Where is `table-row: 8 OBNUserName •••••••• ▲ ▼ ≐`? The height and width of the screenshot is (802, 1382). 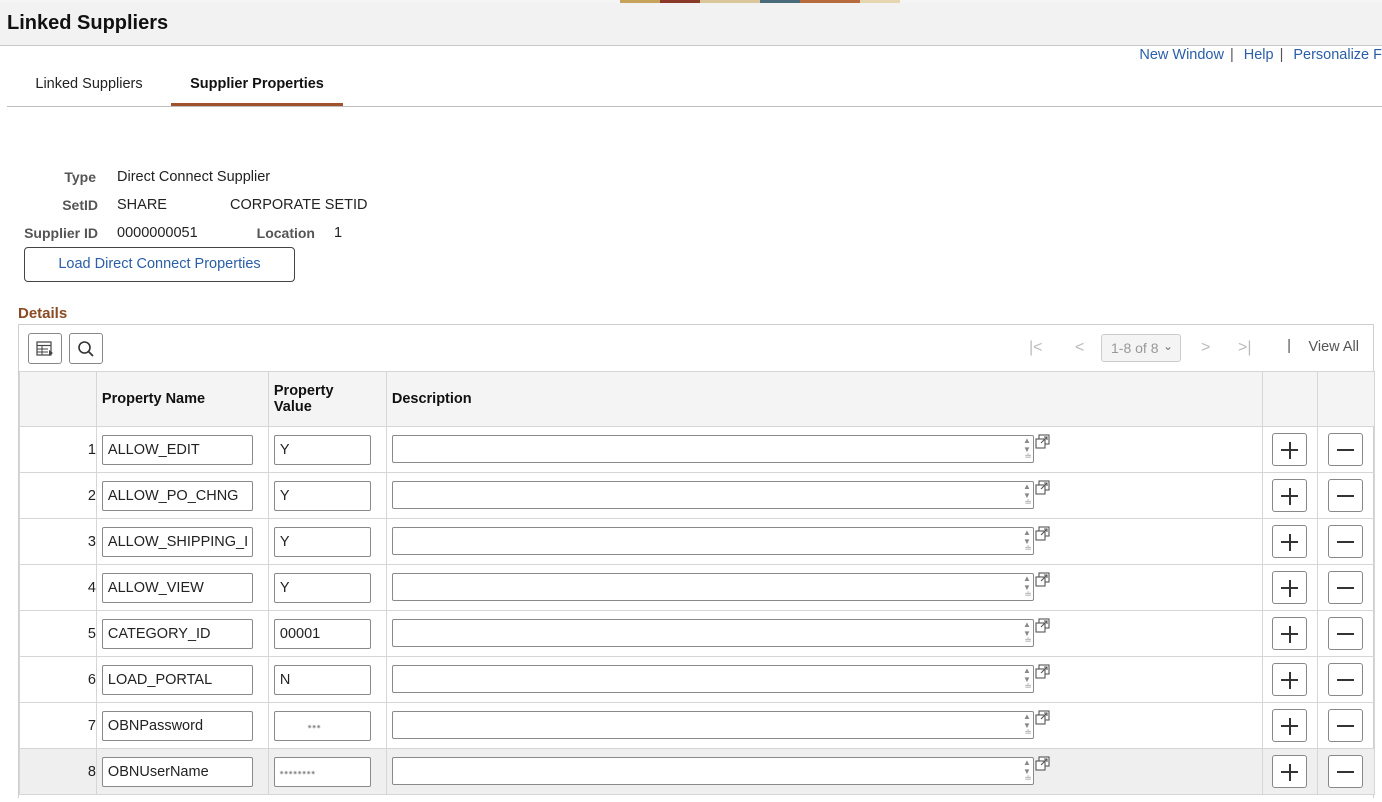
table-row: 8 OBNUserName •••••••• ▲ ▼ ≐ is located at coordinates (697, 771).